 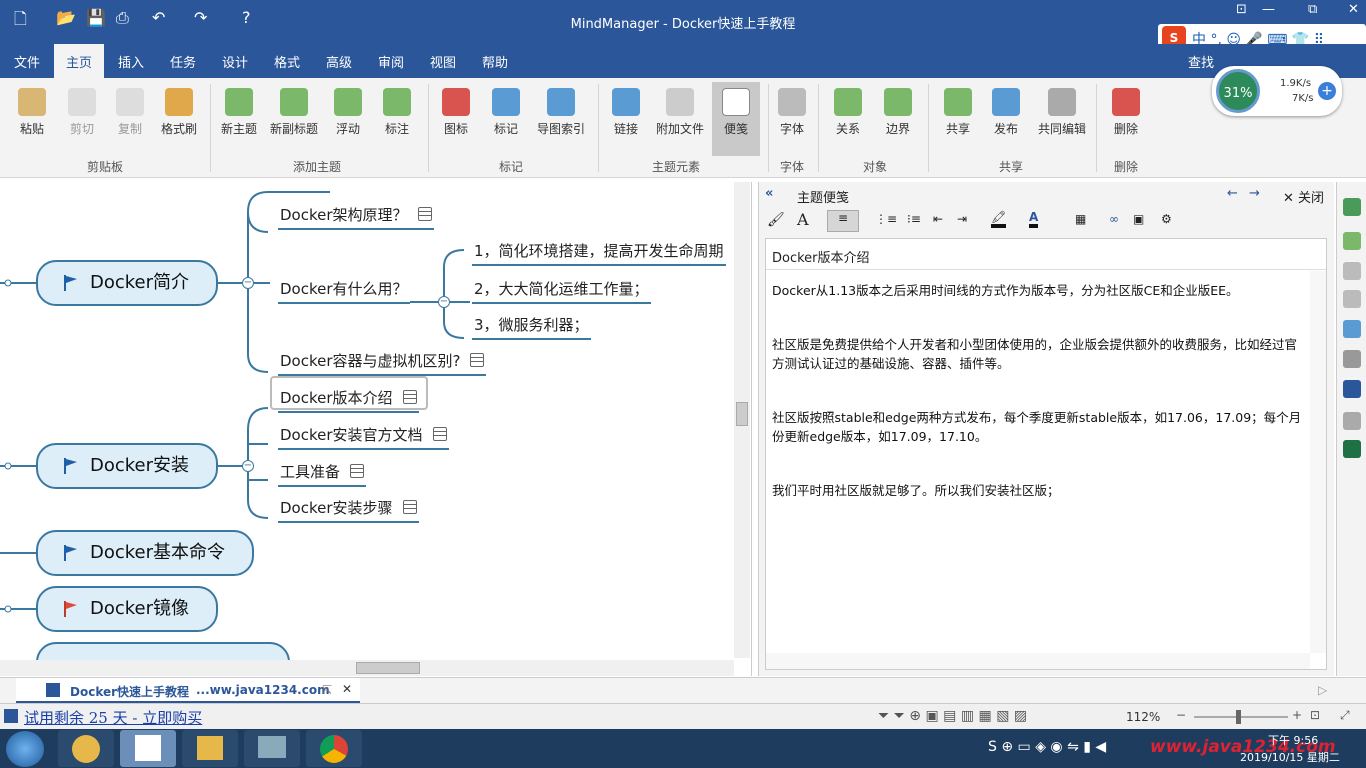 What do you see at coordinates (1303, 196) in the screenshot?
I see `close-notes-button: ✕ 关闭` at bounding box center [1303, 196].